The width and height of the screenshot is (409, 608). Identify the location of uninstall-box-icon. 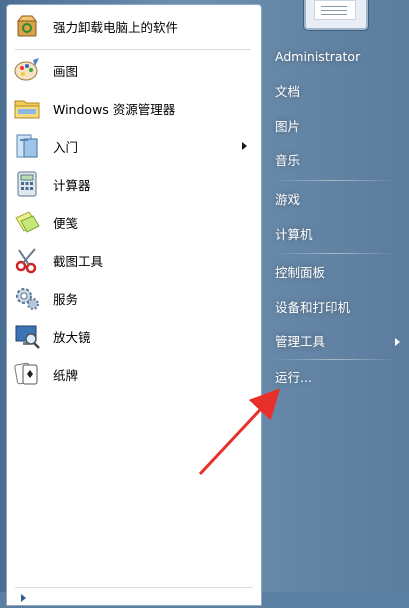
(27, 26).